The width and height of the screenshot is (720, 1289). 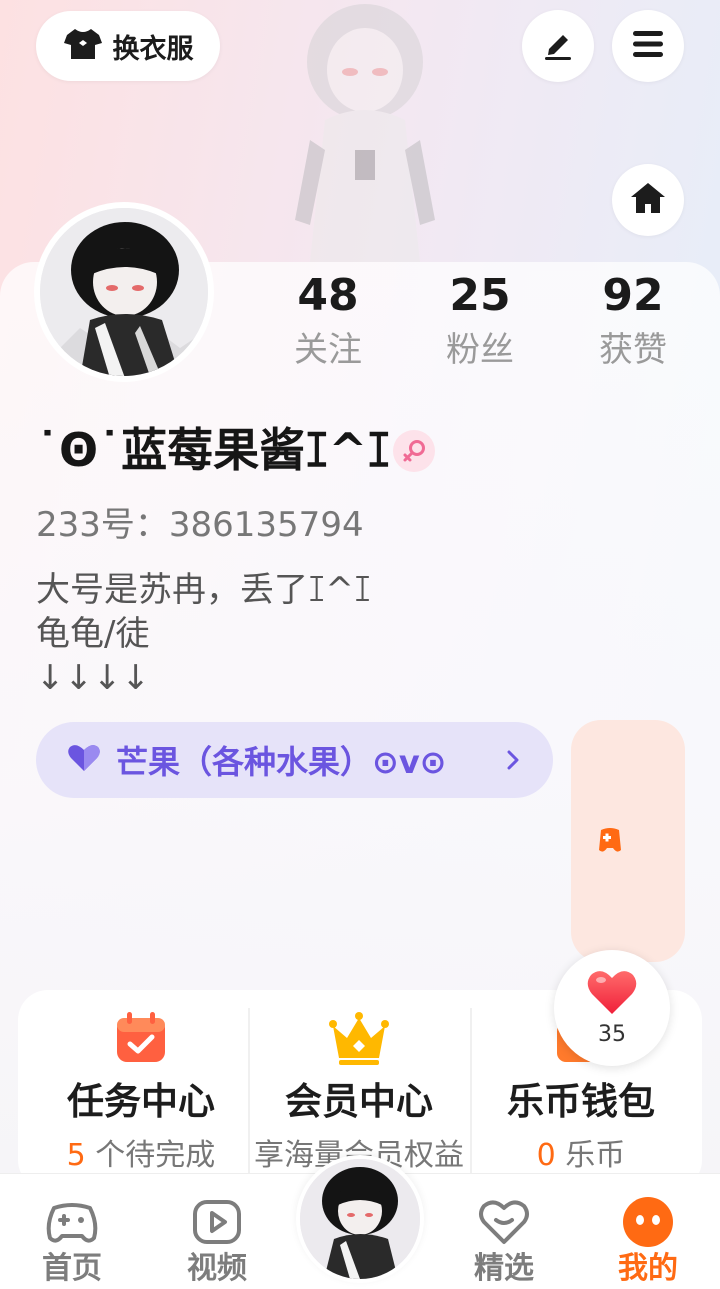 I want to click on pencil-icon, so click(x=558, y=46).